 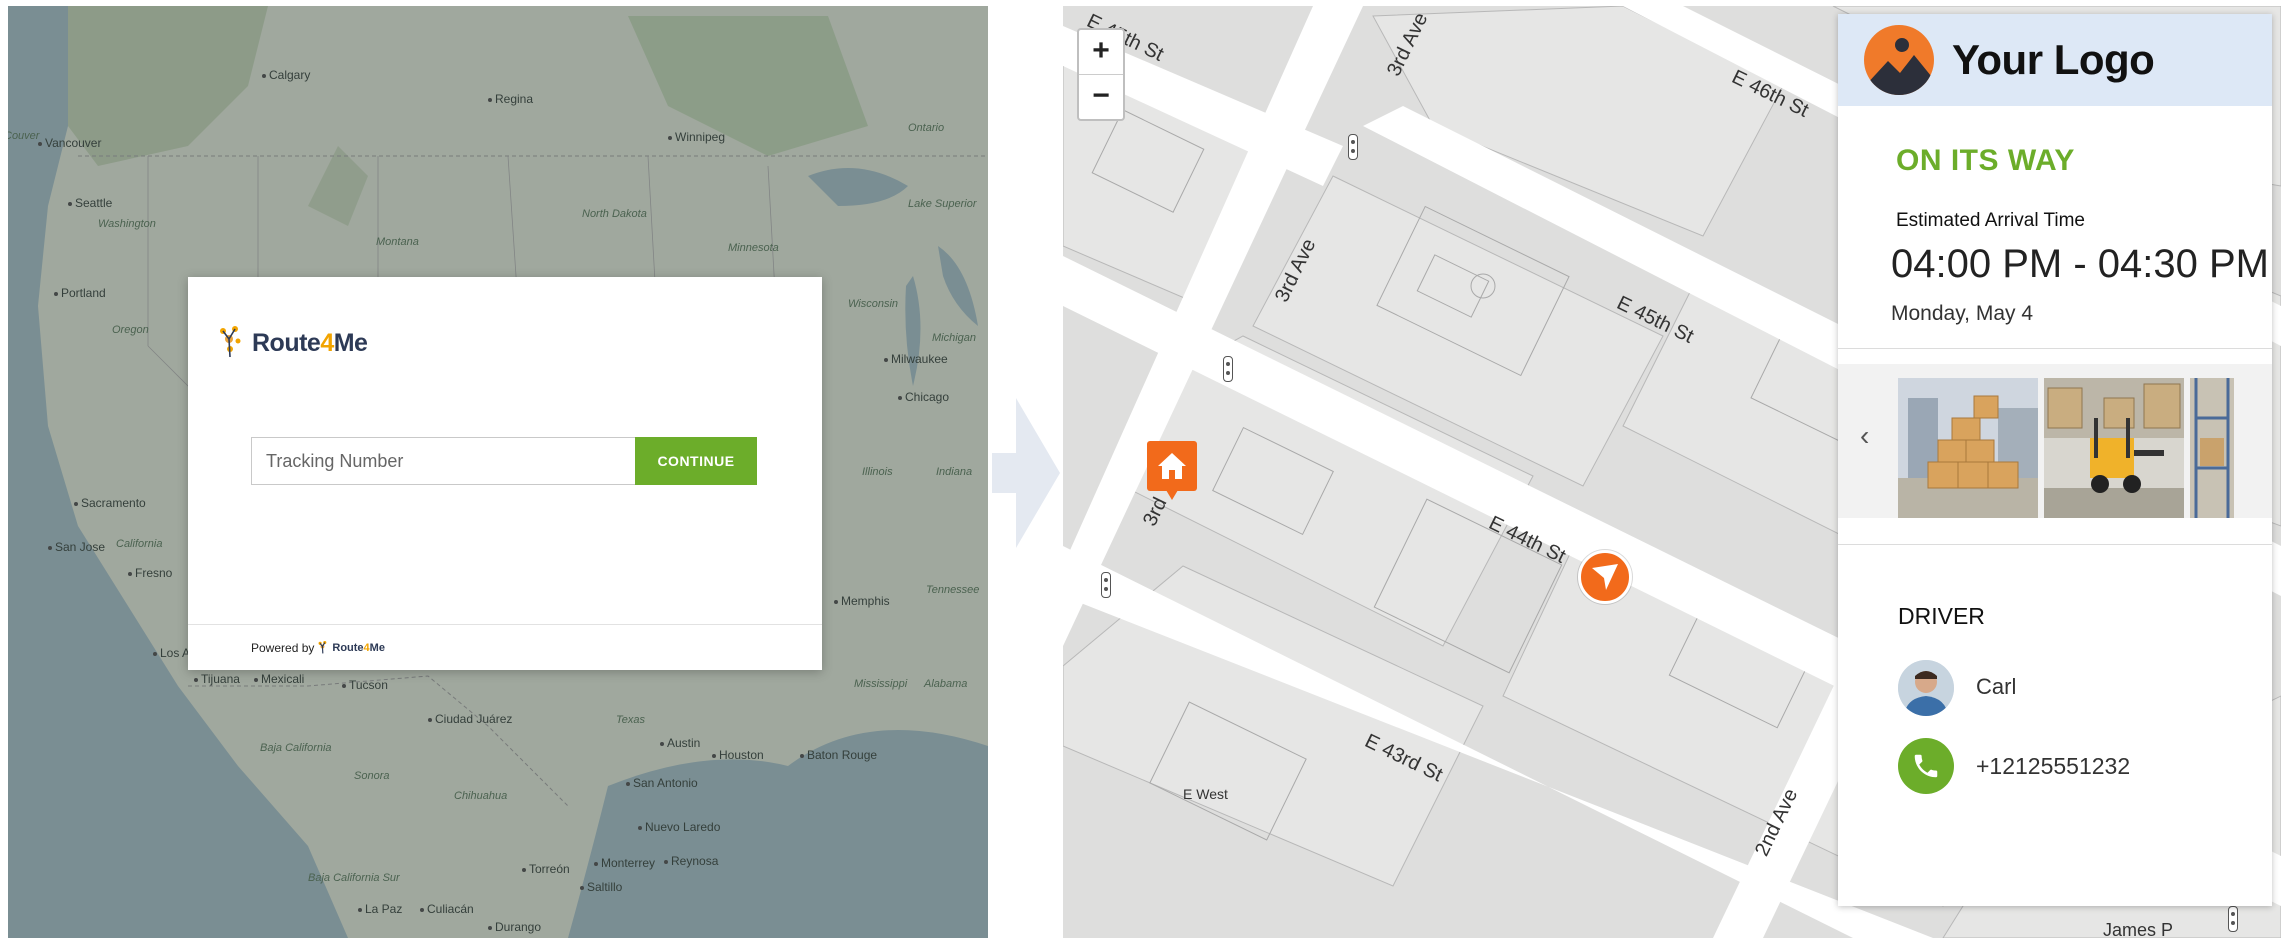 I want to click on route4me-logo: Route4Me, so click(x=293, y=343).